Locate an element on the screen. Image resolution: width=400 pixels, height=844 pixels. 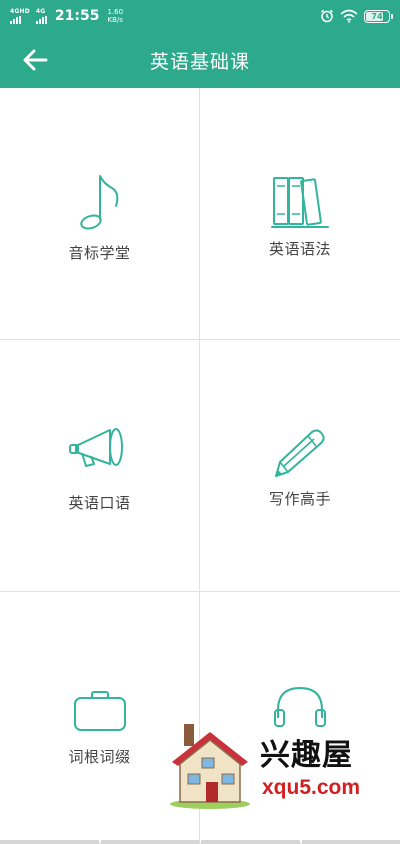
network-speed: 1.60 KB/s is located at coordinates (115, 16).